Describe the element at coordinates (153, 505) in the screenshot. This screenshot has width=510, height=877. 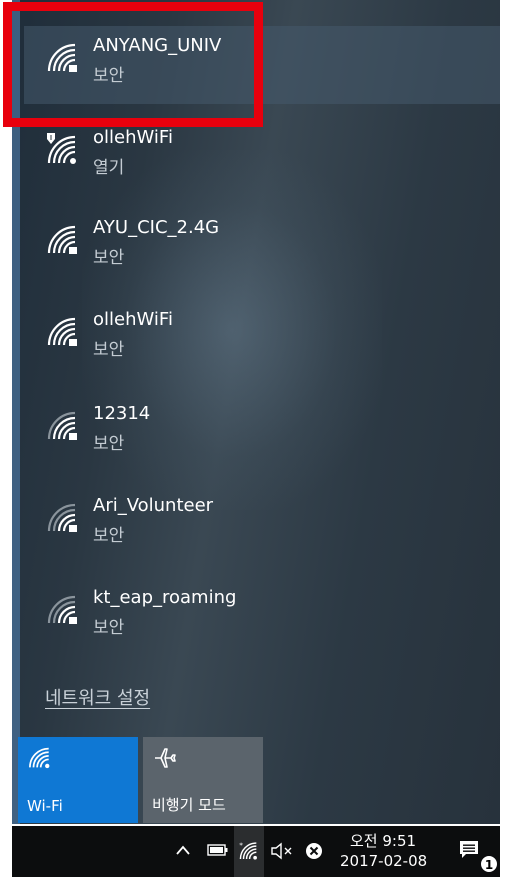
I see `network-name: Ari_Volunteer` at that location.